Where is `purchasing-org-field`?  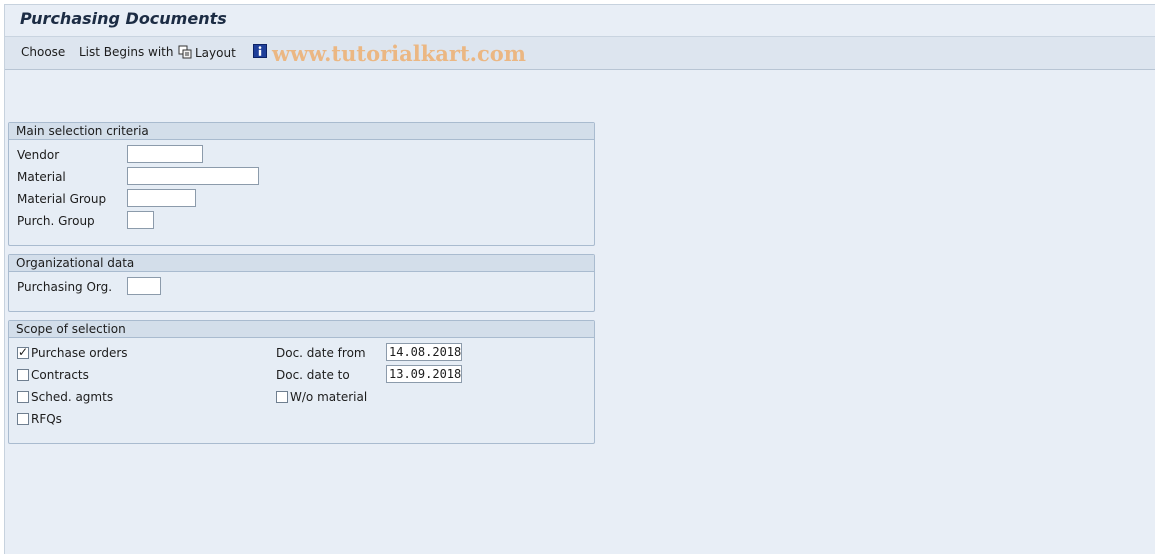 purchasing-org-field is located at coordinates (144, 286).